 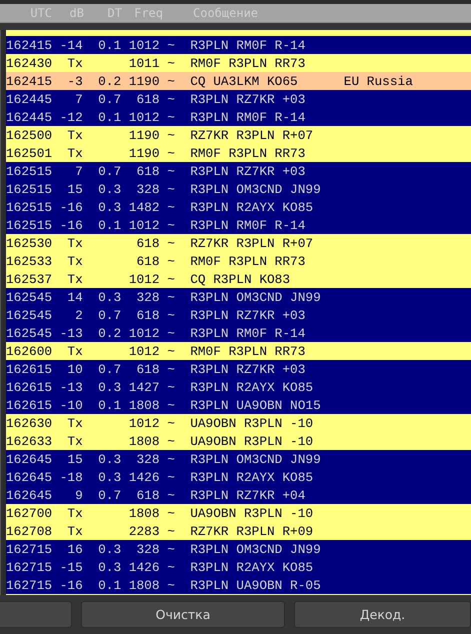 I want to click on action-button: Декод., so click(x=382, y=614).